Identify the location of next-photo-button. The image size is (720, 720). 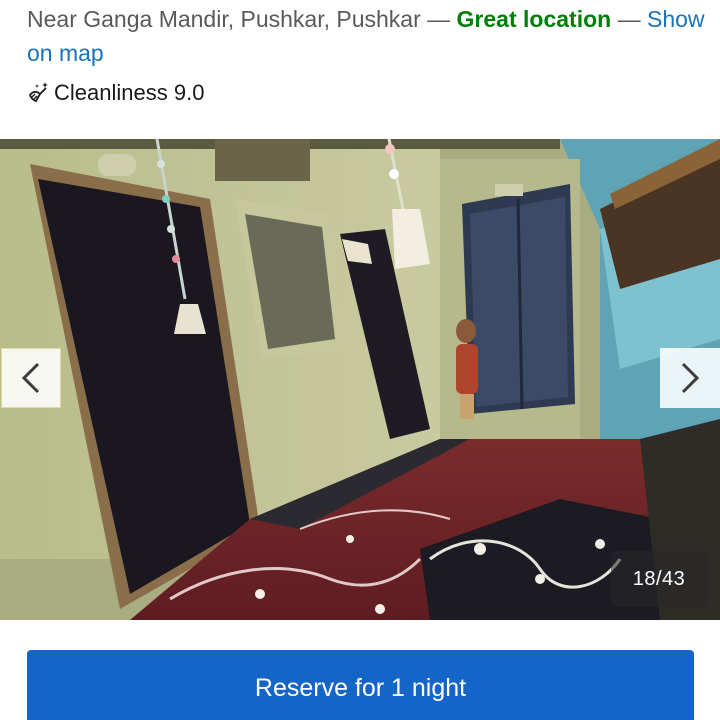
(690, 378).